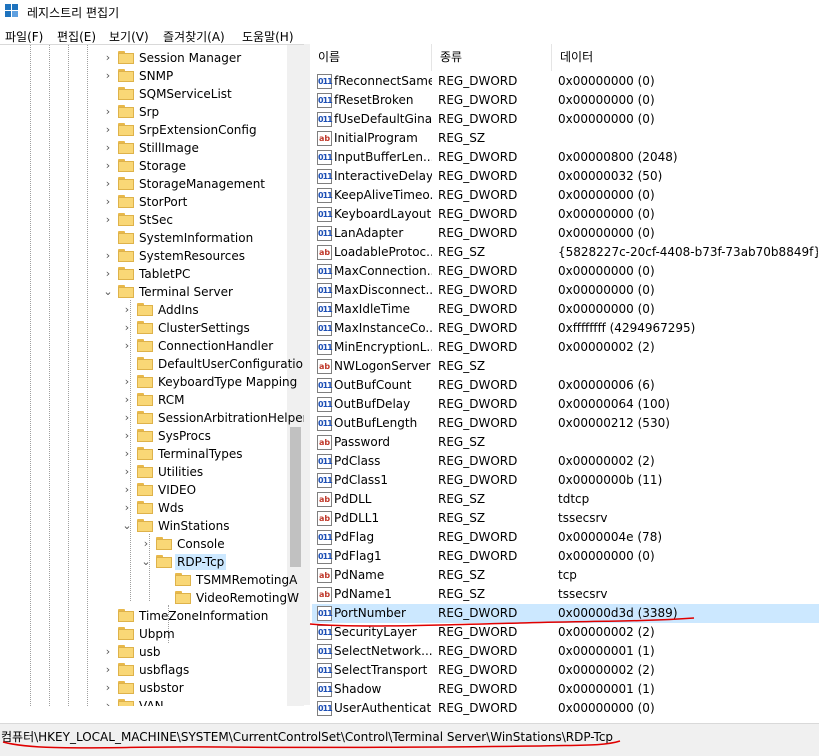  Describe the element at coordinates (143, 310) in the screenshot. I see `tree-item: › AddIns` at that location.